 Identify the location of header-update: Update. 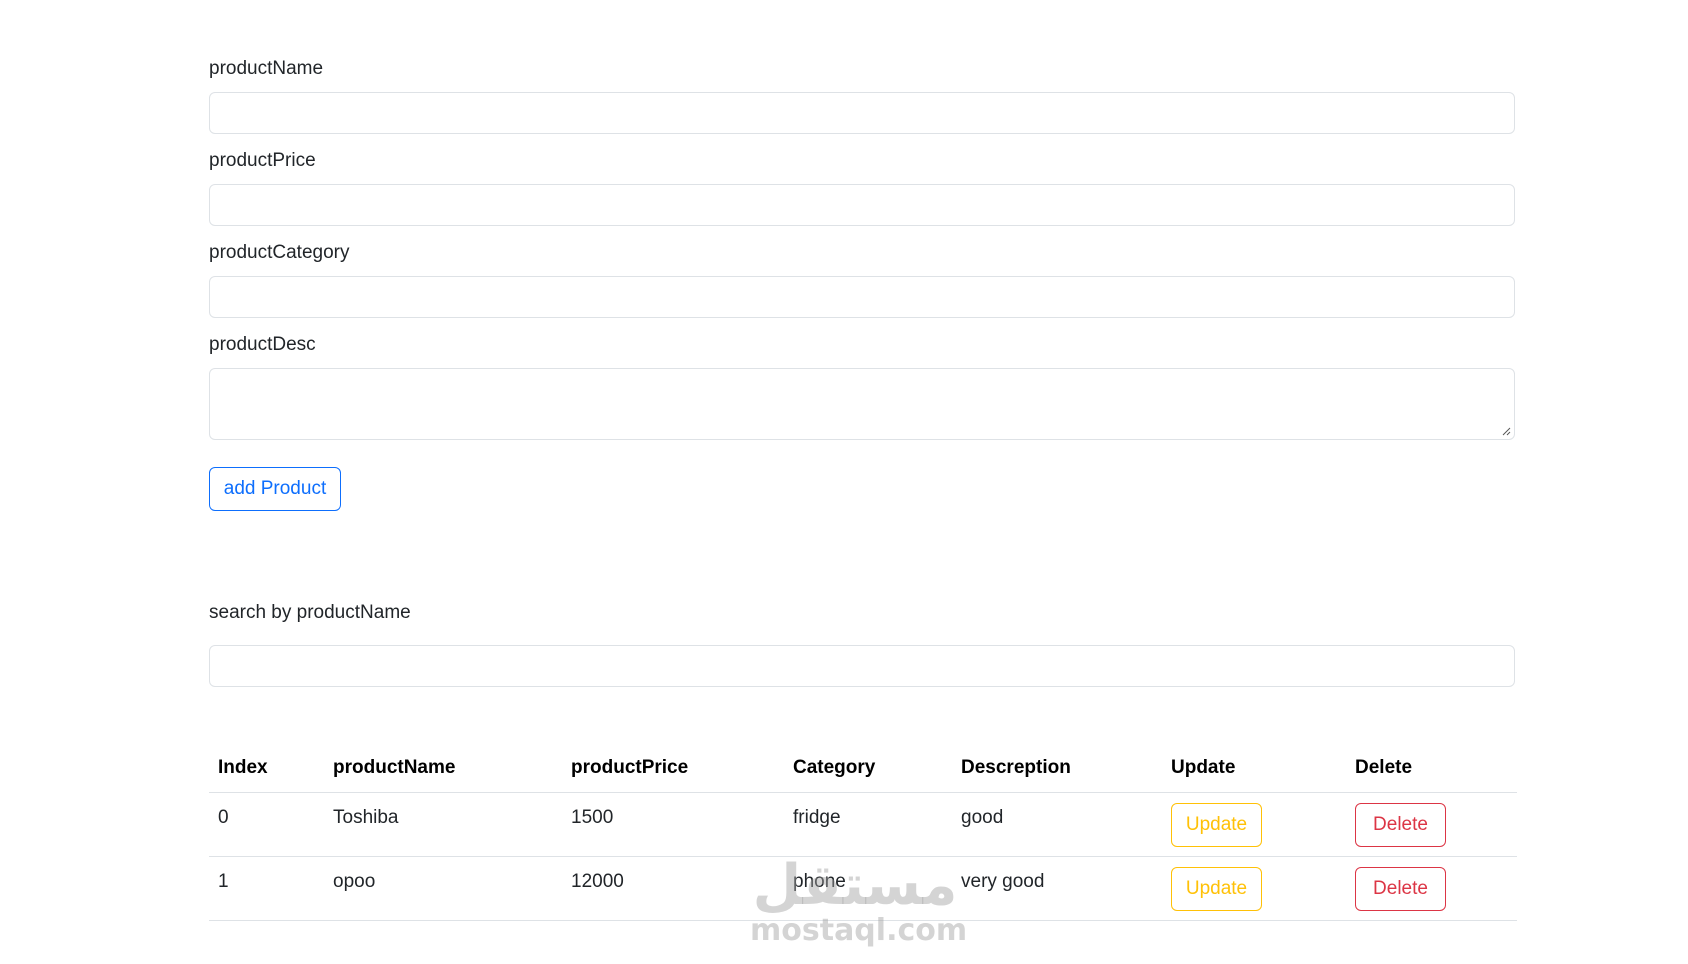
(1254, 768).